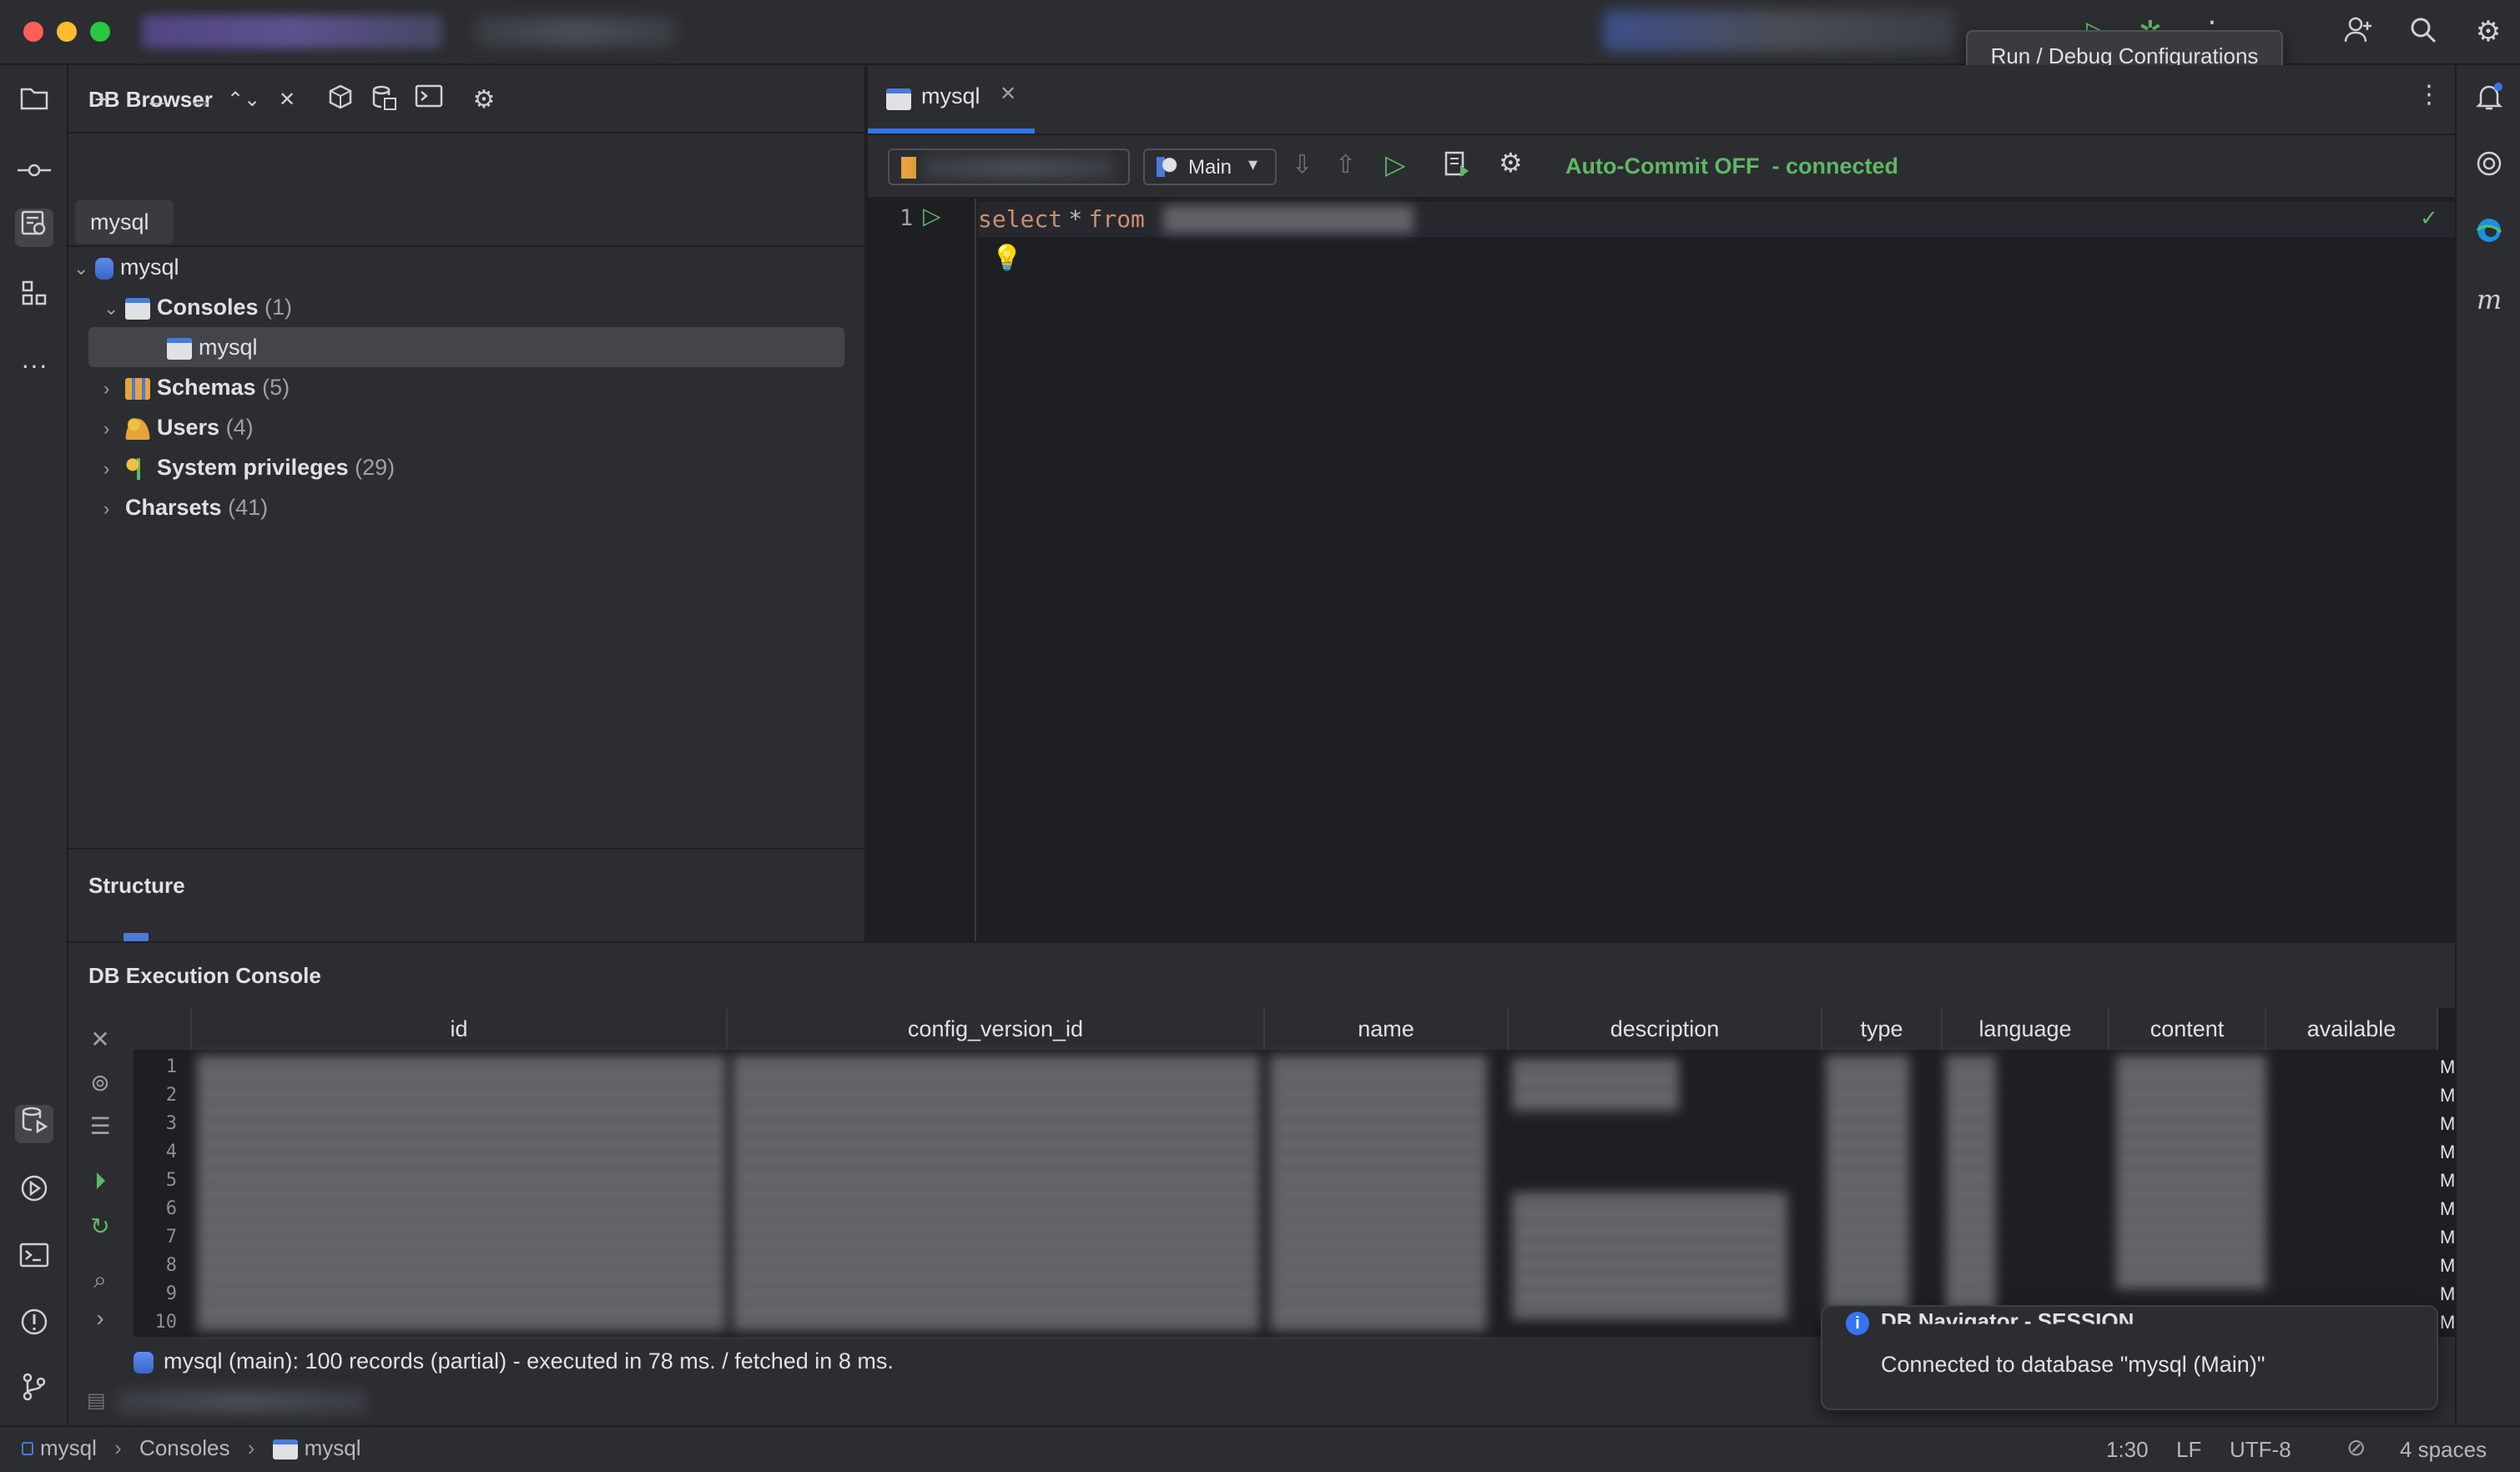 This screenshot has height=1472, width=2520. Describe the element at coordinates (185, 507) in the screenshot. I see `tree-item-charsets: › Charsets (41)` at that location.